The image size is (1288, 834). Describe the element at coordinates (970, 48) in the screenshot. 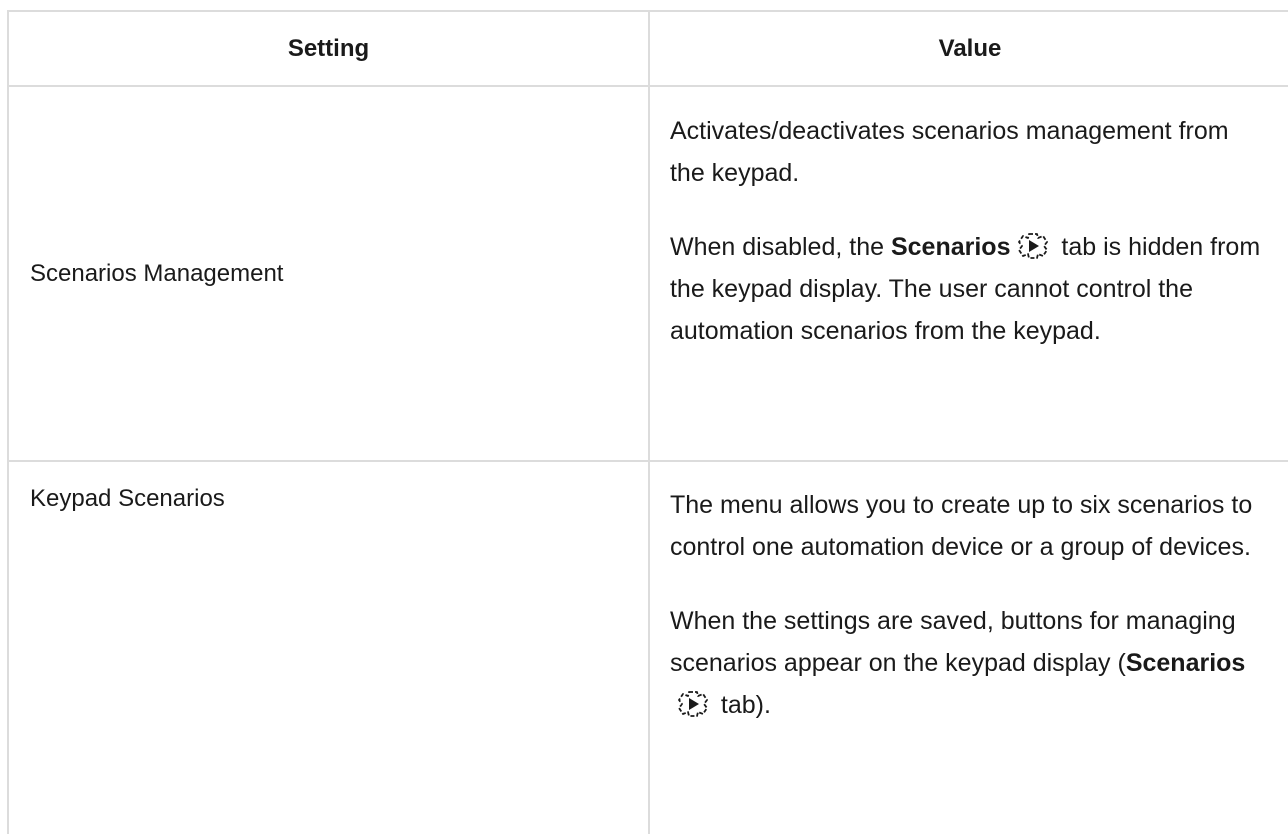

I see `header-value: Value` at that location.